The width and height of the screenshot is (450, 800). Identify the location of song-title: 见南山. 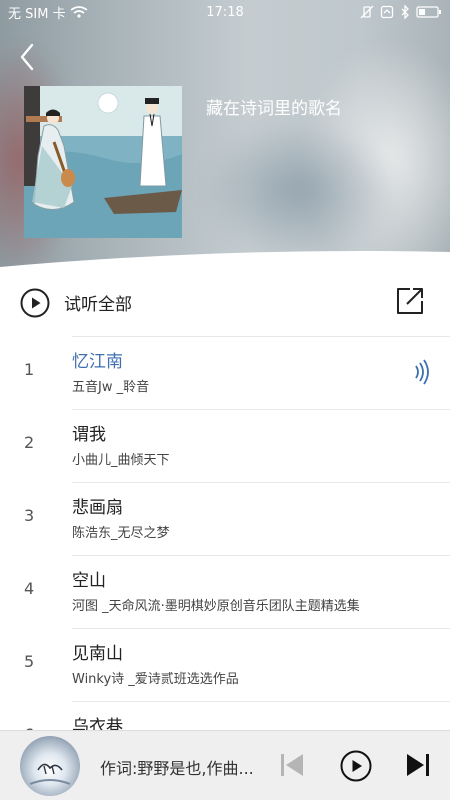
(97, 651).